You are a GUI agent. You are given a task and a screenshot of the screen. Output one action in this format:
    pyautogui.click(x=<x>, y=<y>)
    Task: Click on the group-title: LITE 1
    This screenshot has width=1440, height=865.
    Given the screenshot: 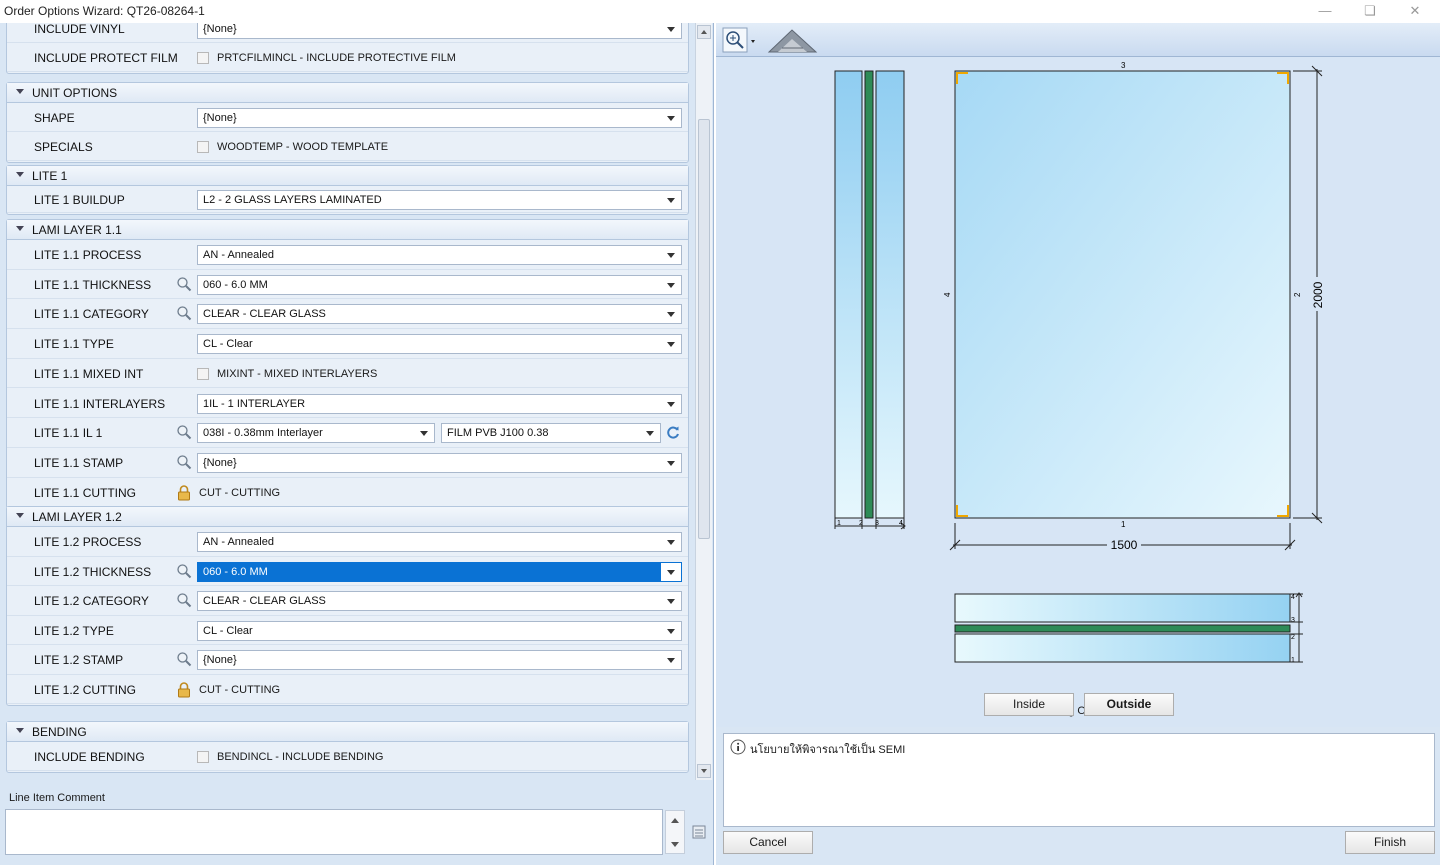 What is the action you would take?
    pyautogui.click(x=50, y=176)
    